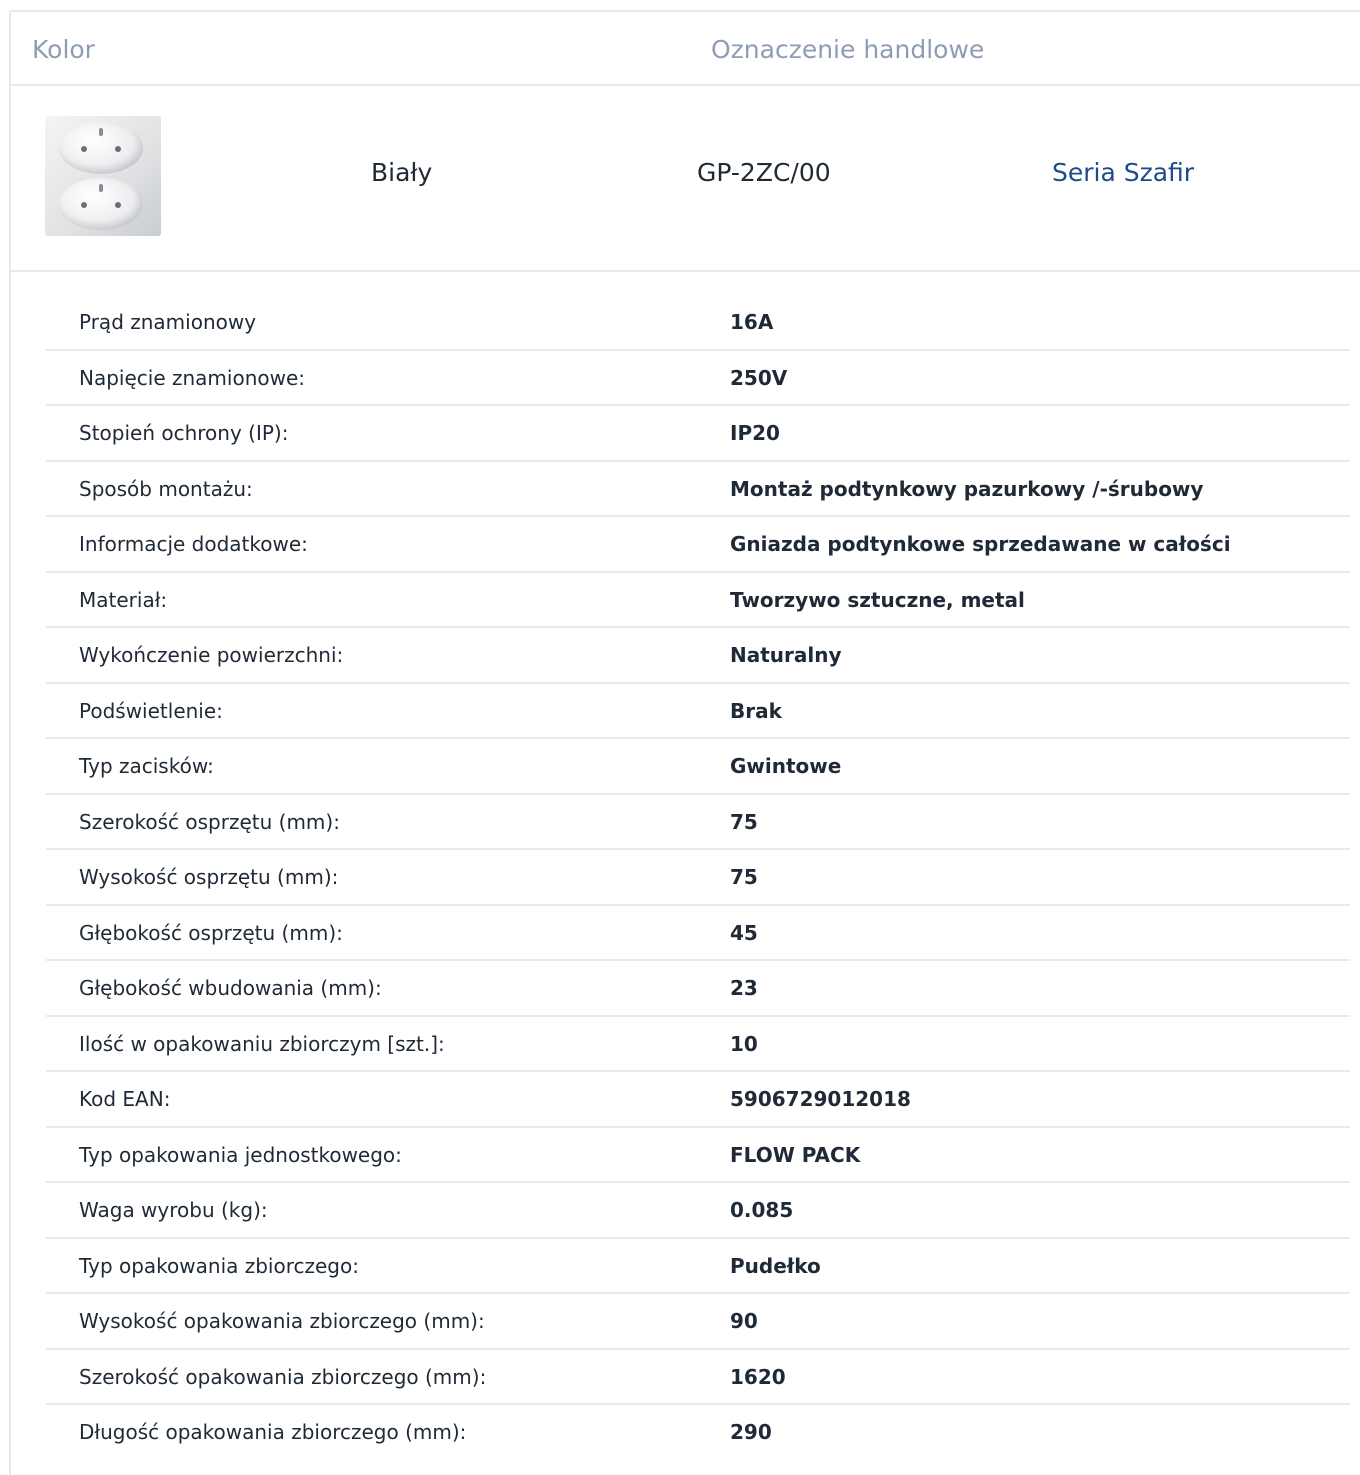 The height and width of the screenshot is (1475, 1360). What do you see at coordinates (402, 172) in the screenshot?
I see `color-name: Biały` at bounding box center [402, 172].